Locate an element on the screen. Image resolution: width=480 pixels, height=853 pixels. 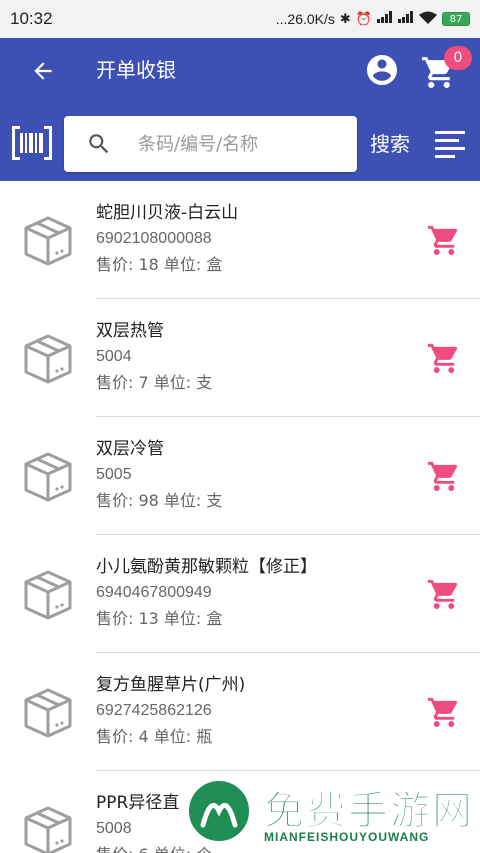
list-item: 复方鱼腥草片(广州) 6927425862126 售价: 4 单位: 瓶 is located at coordinates (240, 712).